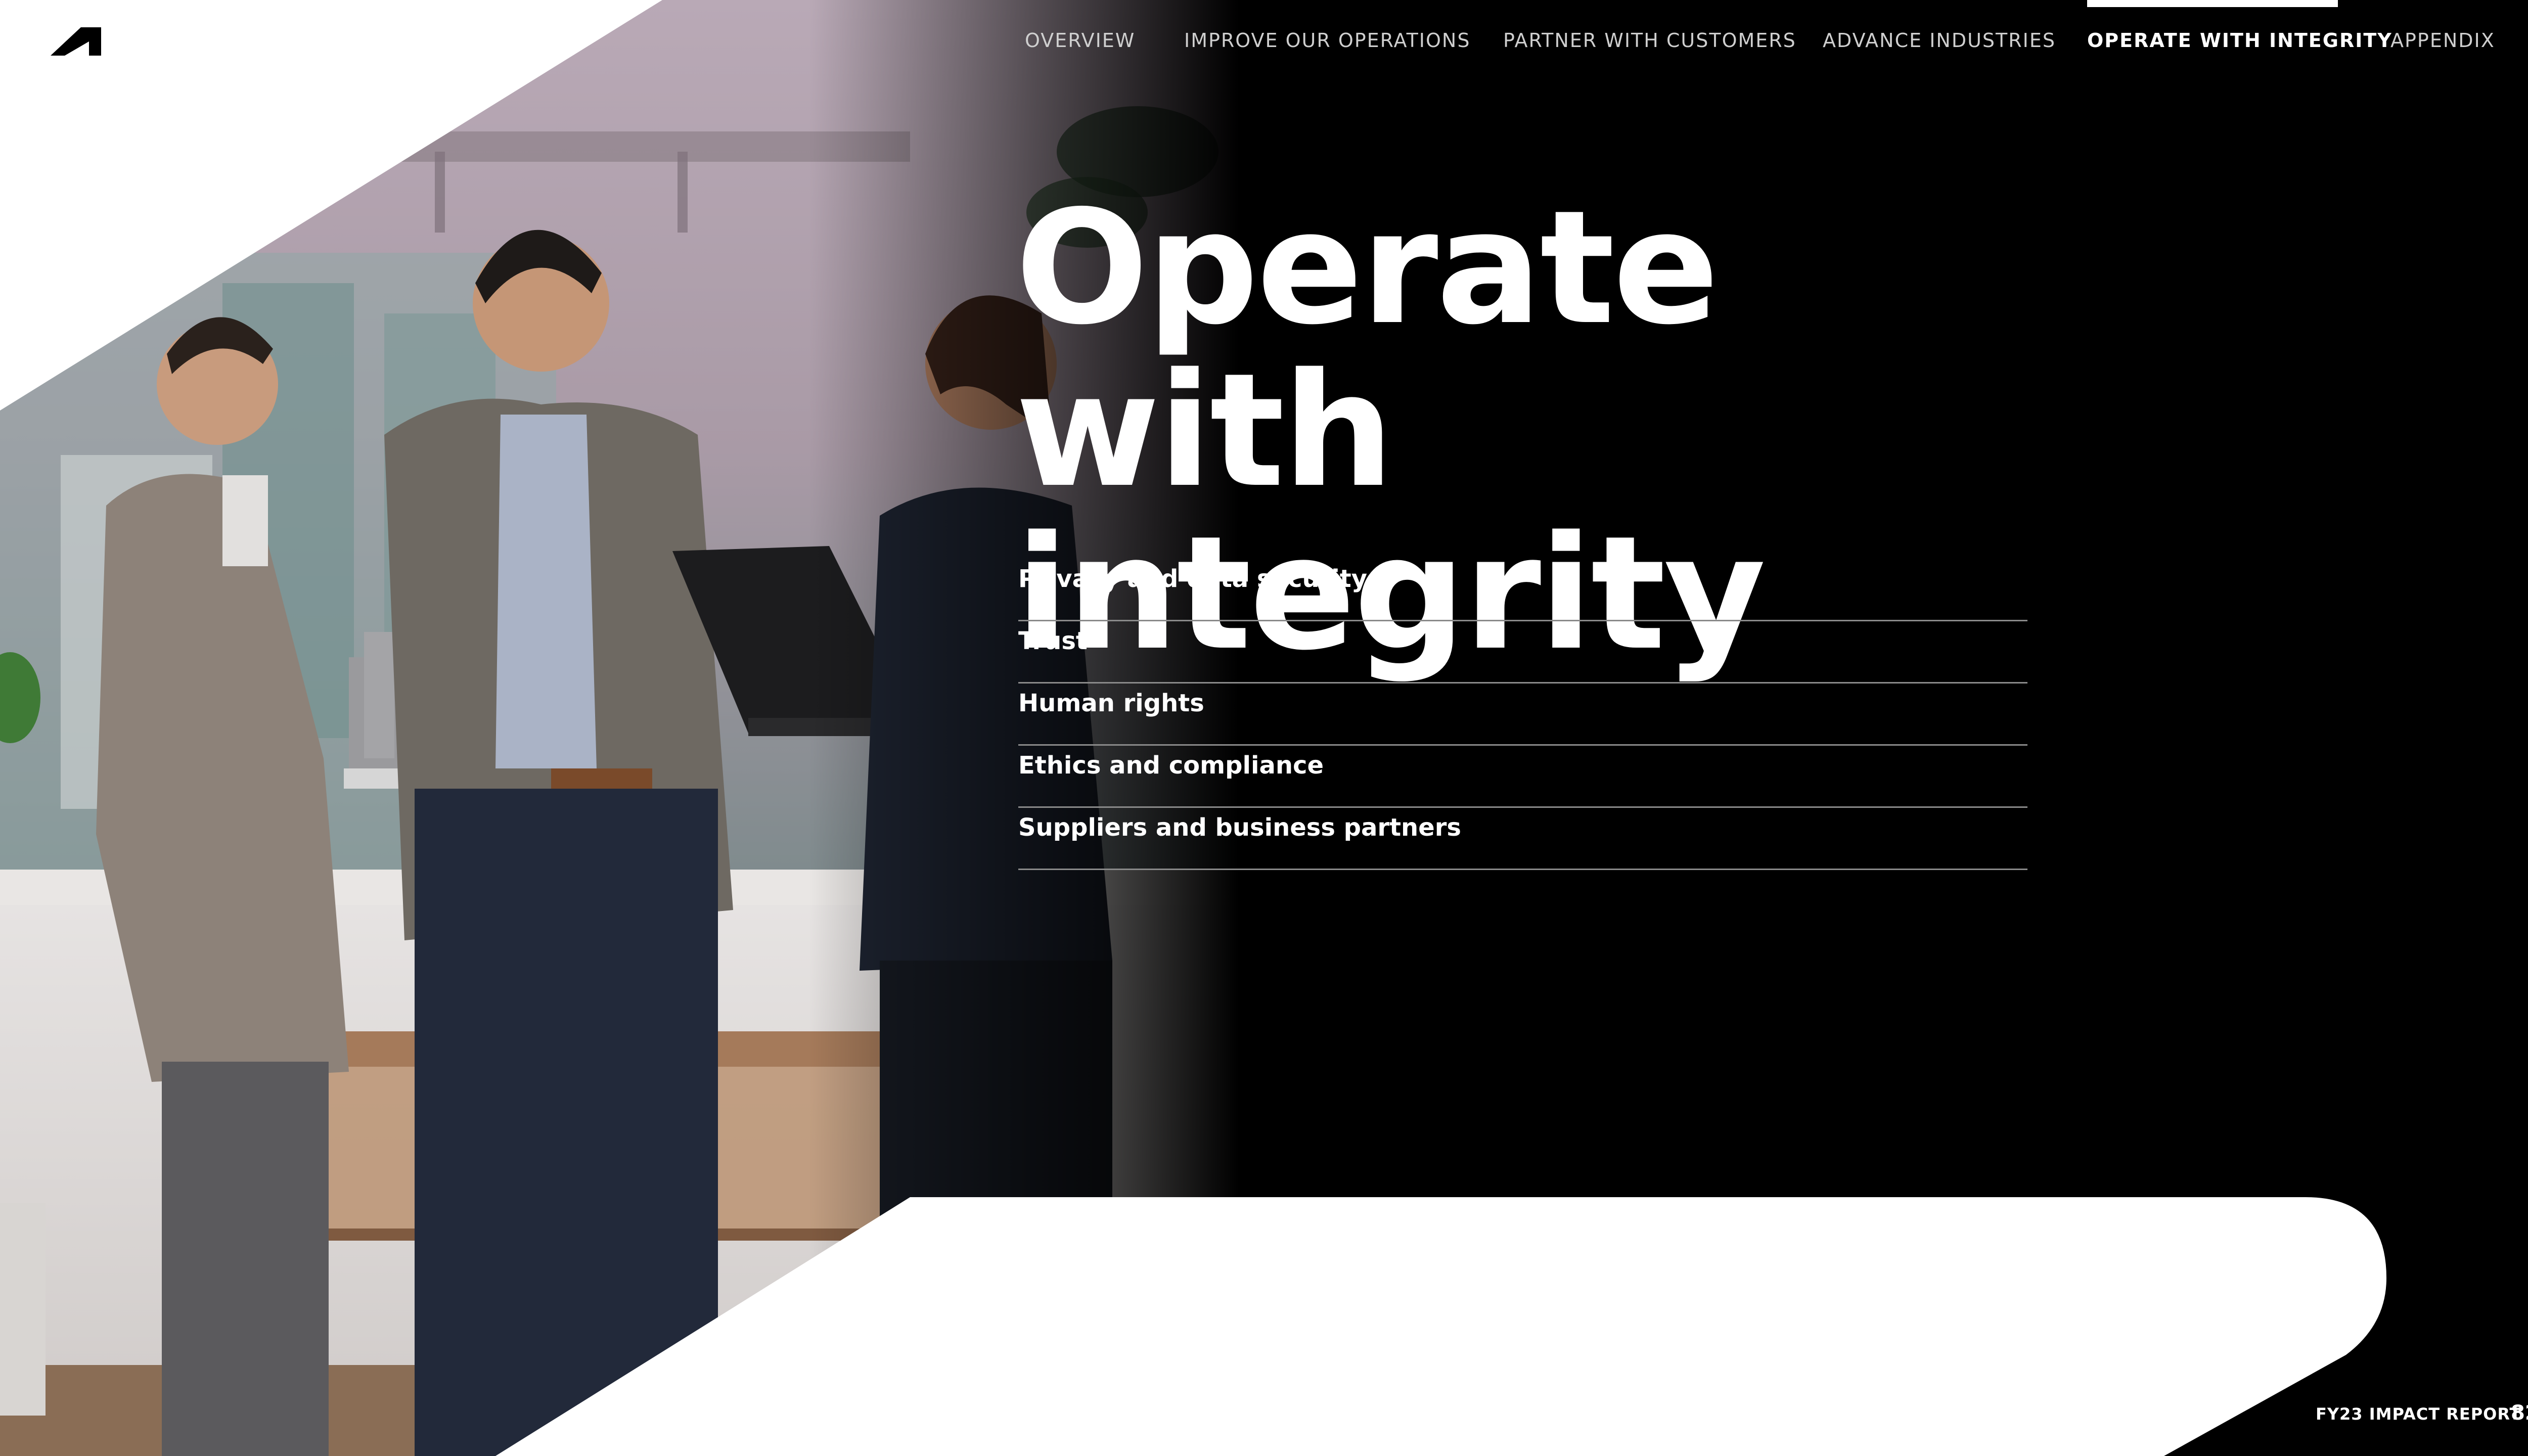 This screenshot has width=2528, height=1456. I want to click on topic-label: Human rights, so click(1111, 703).